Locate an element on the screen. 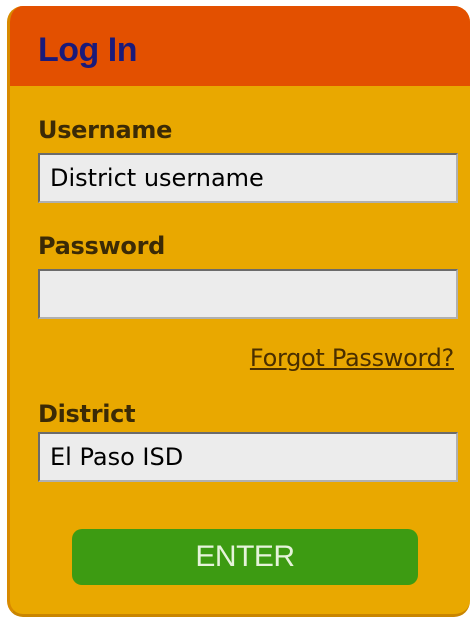 This screenshot has height=621, width=473. login-title: Log In is located at coordinates (87, 50).